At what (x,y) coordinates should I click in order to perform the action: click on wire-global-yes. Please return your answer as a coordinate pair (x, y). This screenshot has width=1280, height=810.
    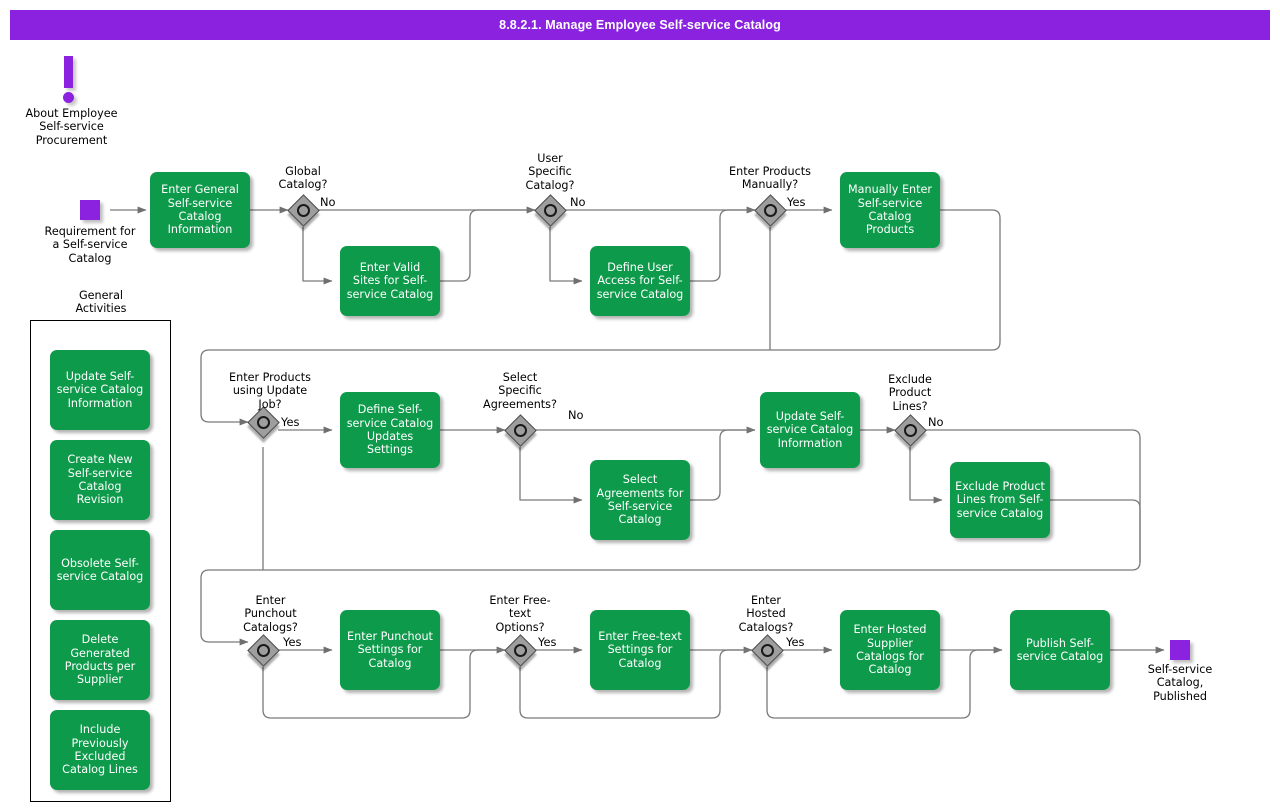
    Looking at the image, I should click on (317, 256).